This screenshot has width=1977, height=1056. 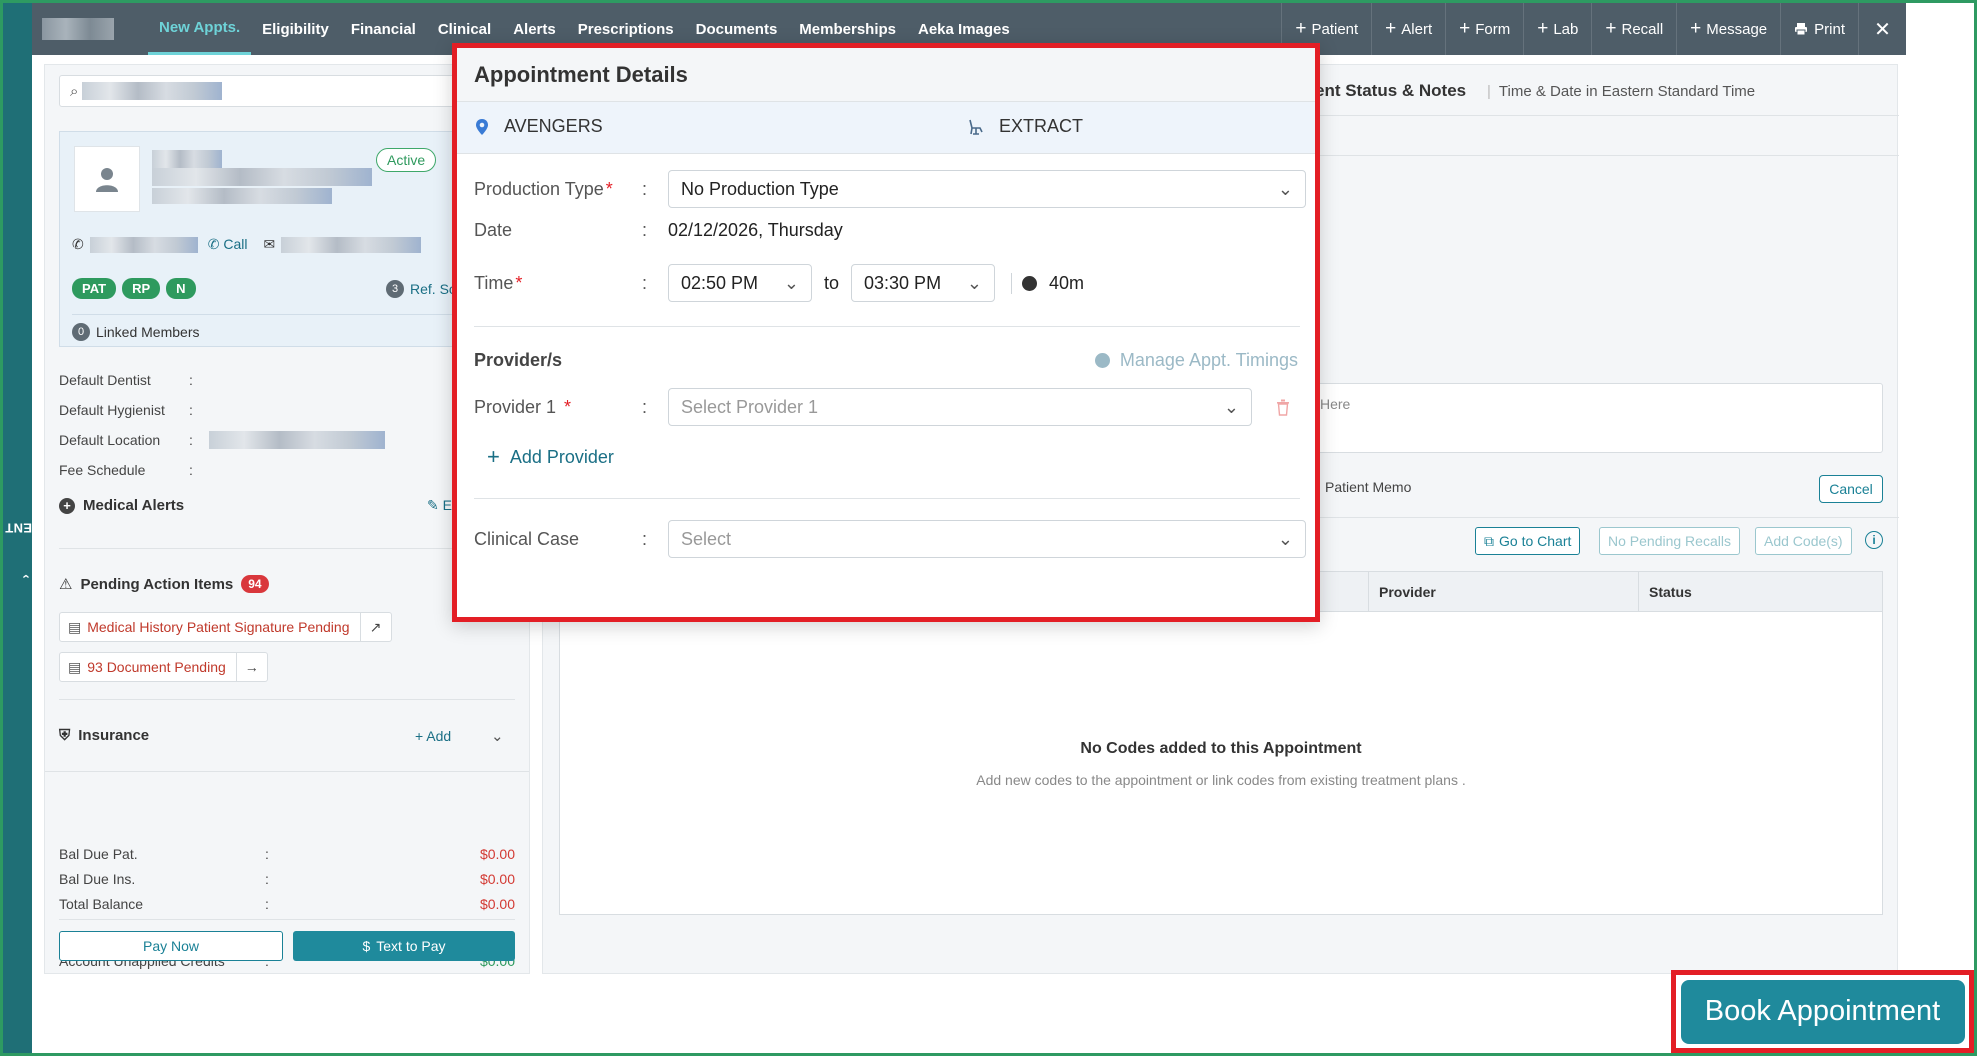 What do you see at coordinates (157, 584) in the screenshot?
I see `pending-label: Pending Action Items` at bounding box center [157, 584].